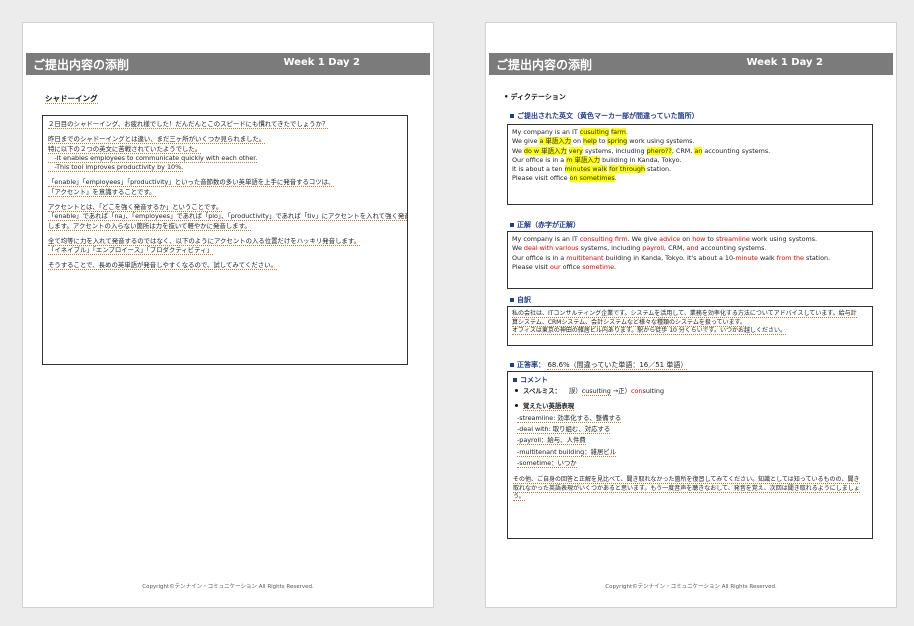  What do you see at coordinates (162, 266) in the screenshot?
I see `feedback-line: そうすることで、長めの英単語が発音しやすくなるので、試してみてください。` at bounding box center [162, 266].